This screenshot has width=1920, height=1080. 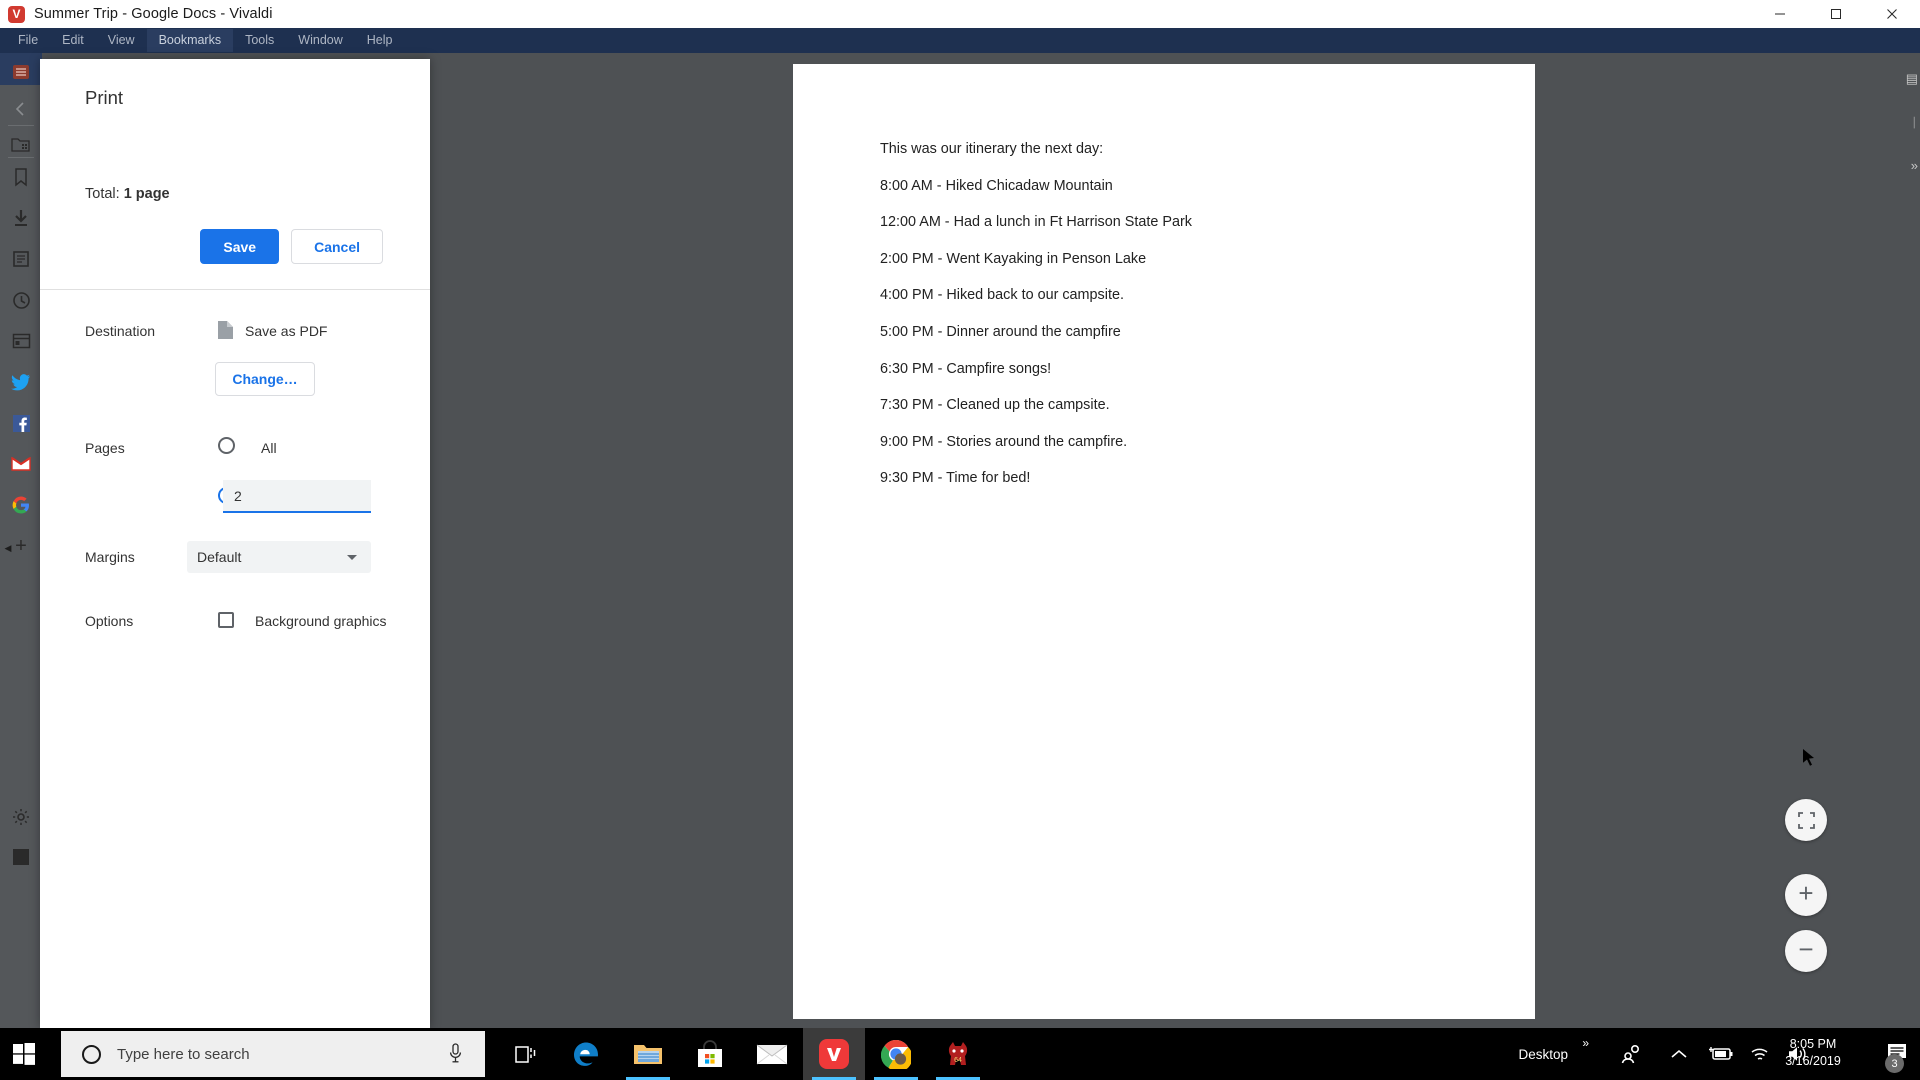 I want to click on battery-button, so click(x=1721, y=1054).